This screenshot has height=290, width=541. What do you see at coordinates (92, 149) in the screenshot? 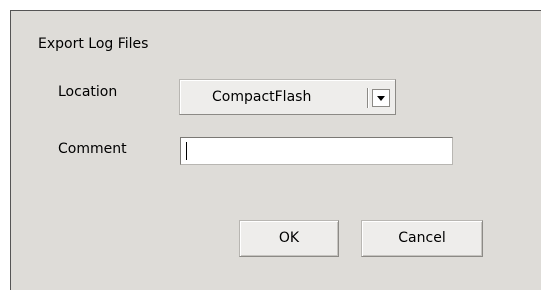
I see `comment-label: Comment` at bounding box center [92, 149].